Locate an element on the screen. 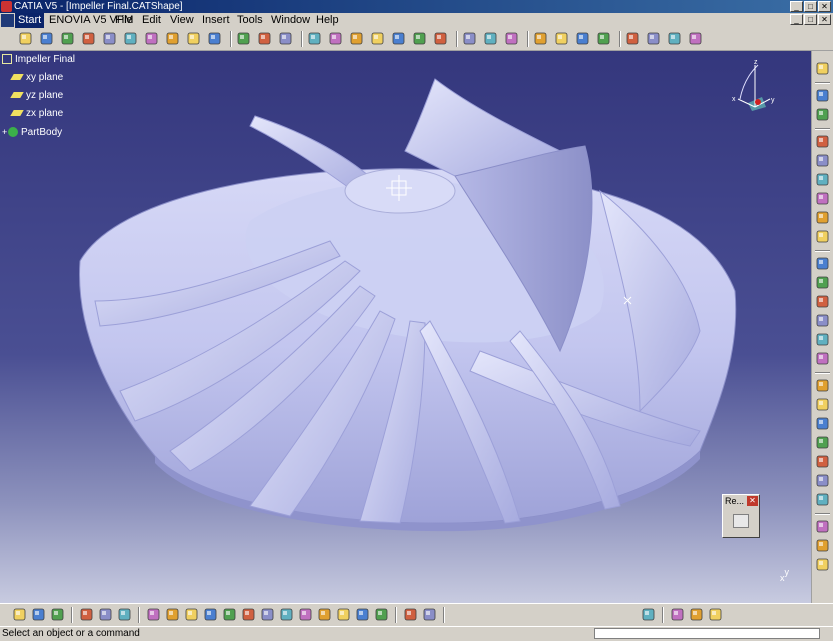  plane-icon is located at coordinates (469, 38).